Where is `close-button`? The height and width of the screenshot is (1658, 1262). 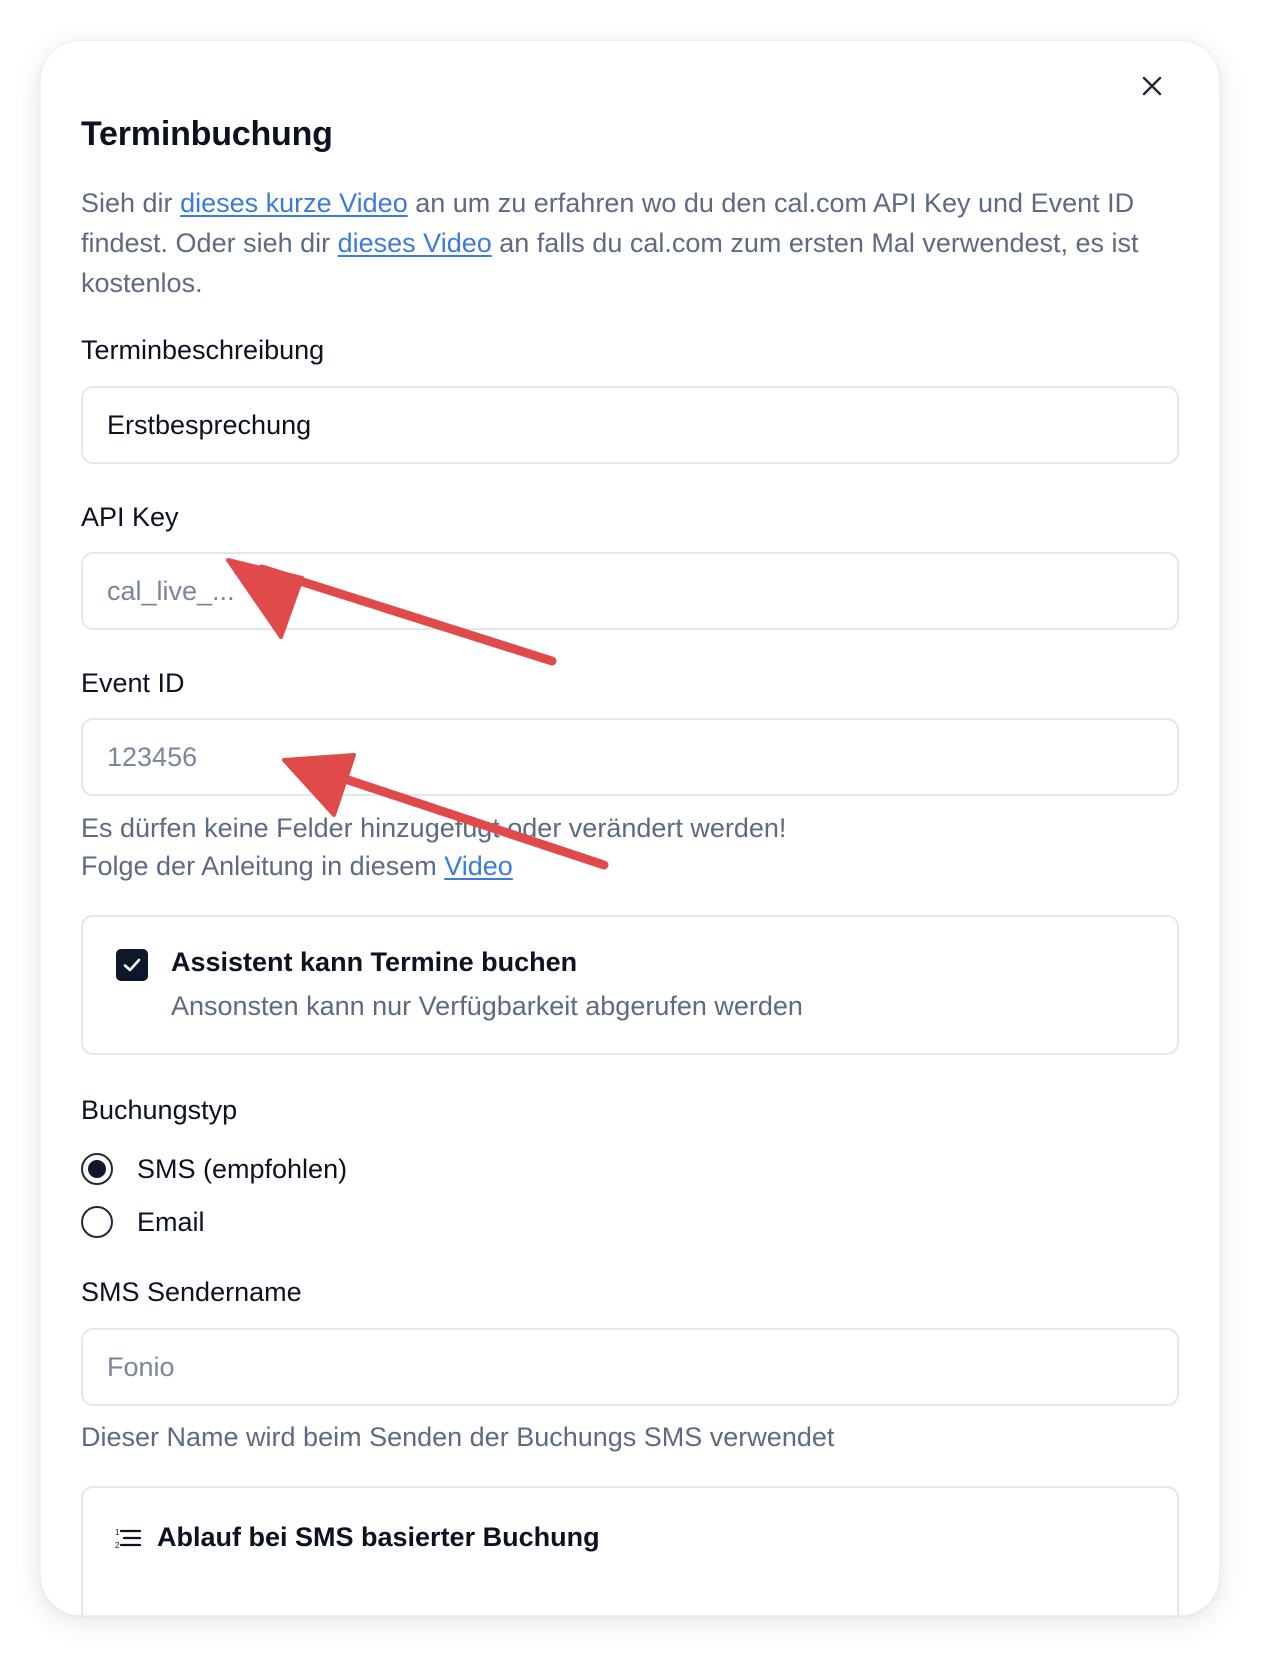 close-button is located at coordinates (1152, 86).